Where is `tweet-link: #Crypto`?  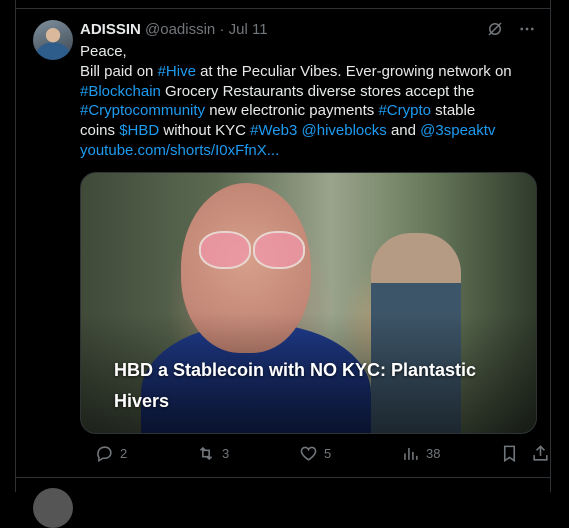 tweet-link: #Crypto is located at coordinates (404, 110).